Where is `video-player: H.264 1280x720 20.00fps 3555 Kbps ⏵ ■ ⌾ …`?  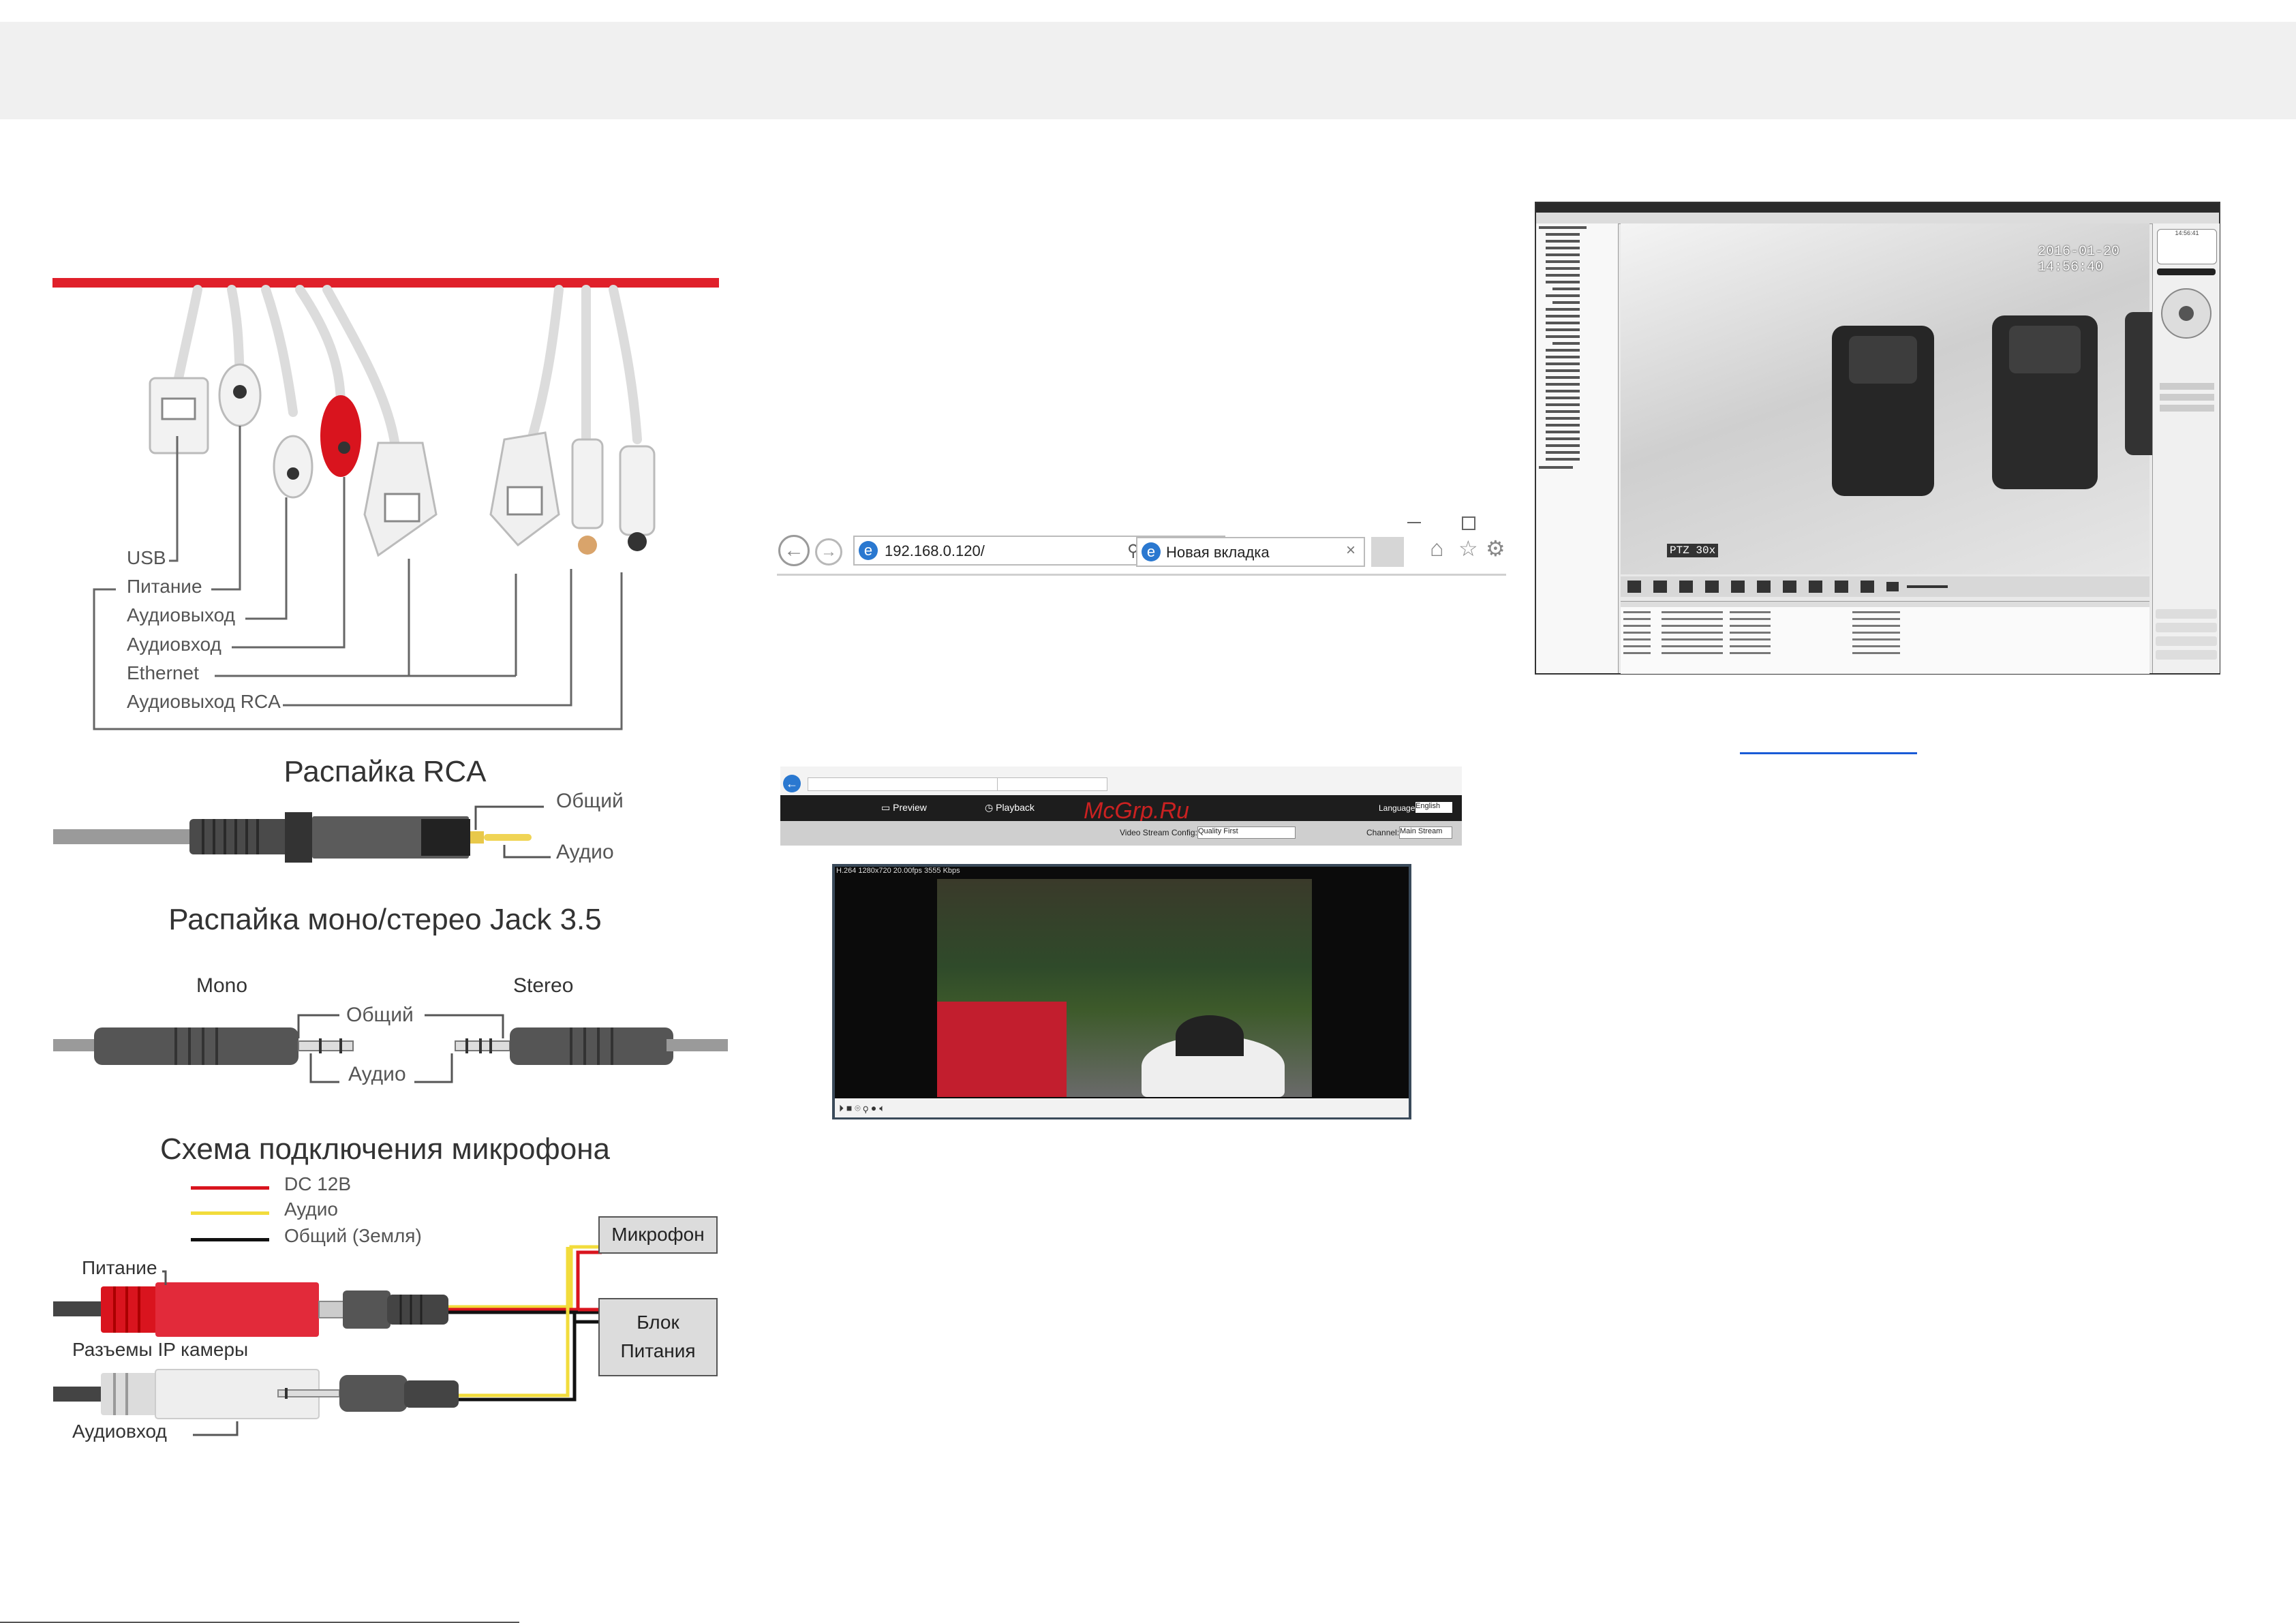 video-player: H.264 1280x720 20.00fps 3555 Kbps ⏵ ■ ⌾ … is located at coordinates (1122, 991).